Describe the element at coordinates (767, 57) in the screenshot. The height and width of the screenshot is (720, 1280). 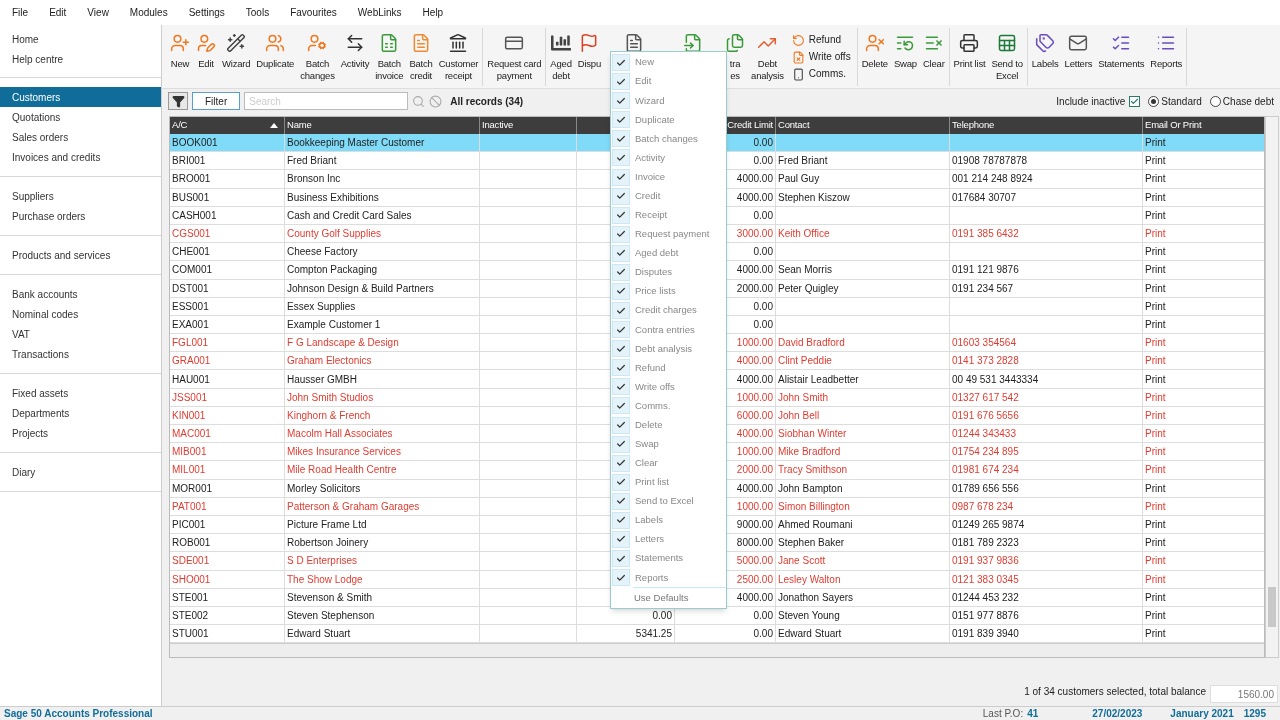
I see `toolbar-button: Debt analysis` at that location.